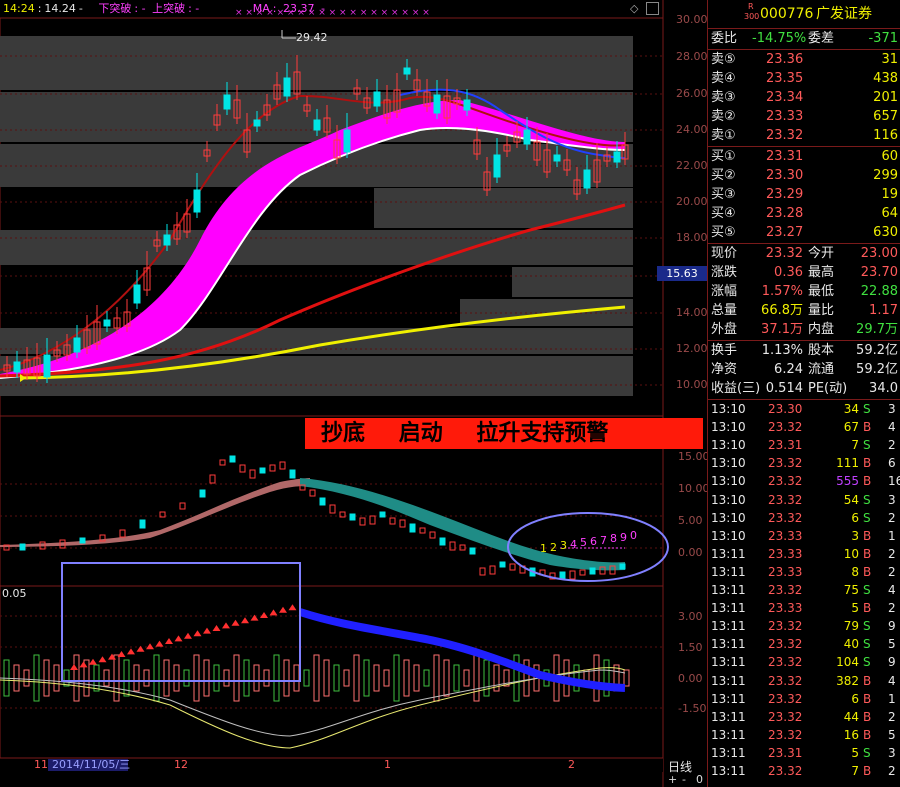  I want to click on tick-row: 13:11 23.33 10 B 2, so click(804, 554).